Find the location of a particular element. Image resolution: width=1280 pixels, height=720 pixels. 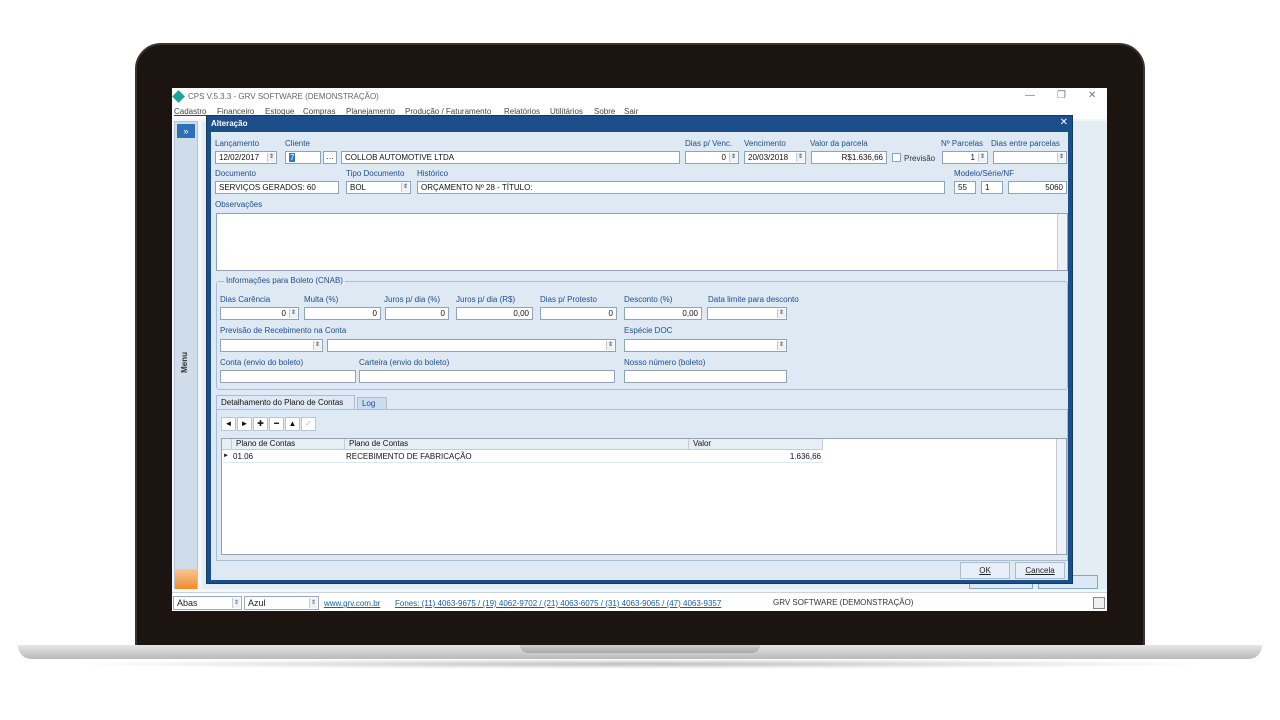

multa-field: 0 is located at coordinates (342, 313).